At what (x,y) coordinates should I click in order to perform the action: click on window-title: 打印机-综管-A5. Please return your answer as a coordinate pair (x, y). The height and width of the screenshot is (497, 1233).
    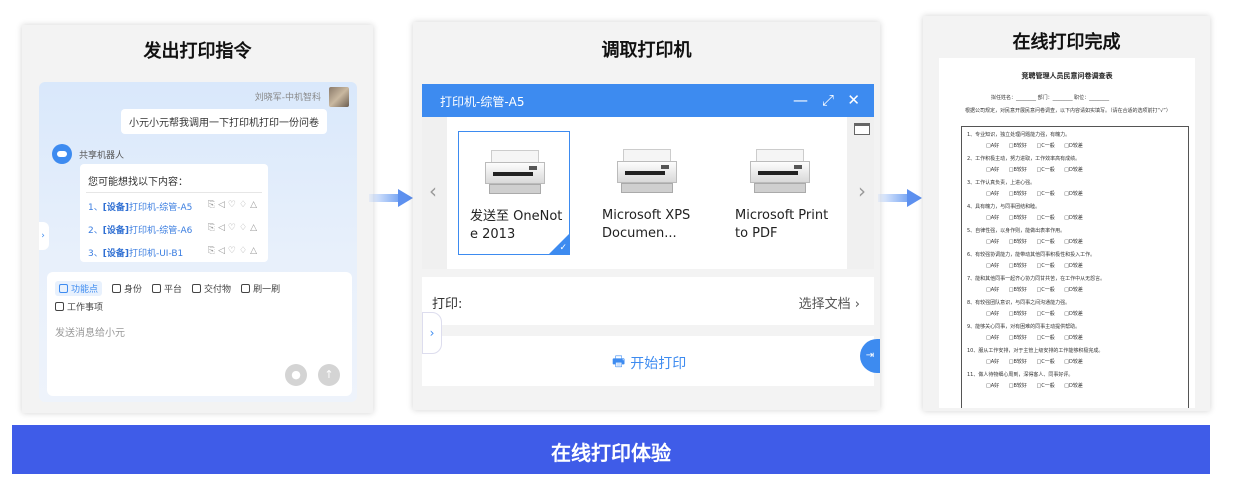
    Looking at the image, I should click on (482, 102).